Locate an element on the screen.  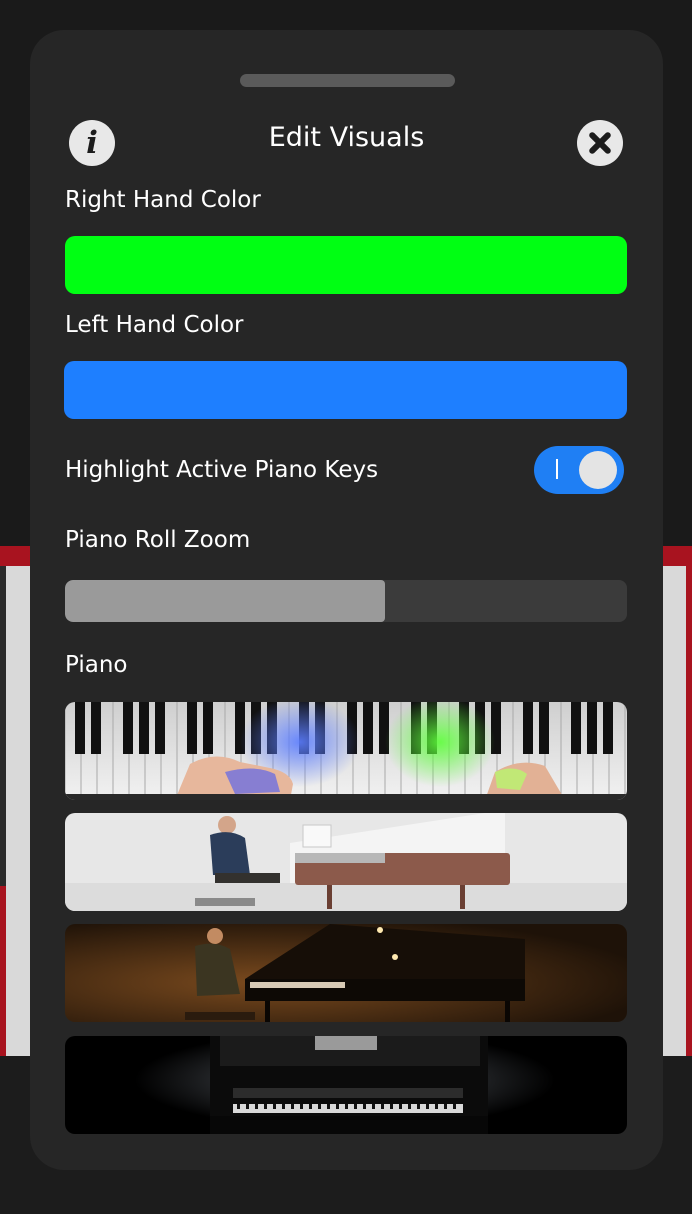
close-button is located at coordinates (600, 143).